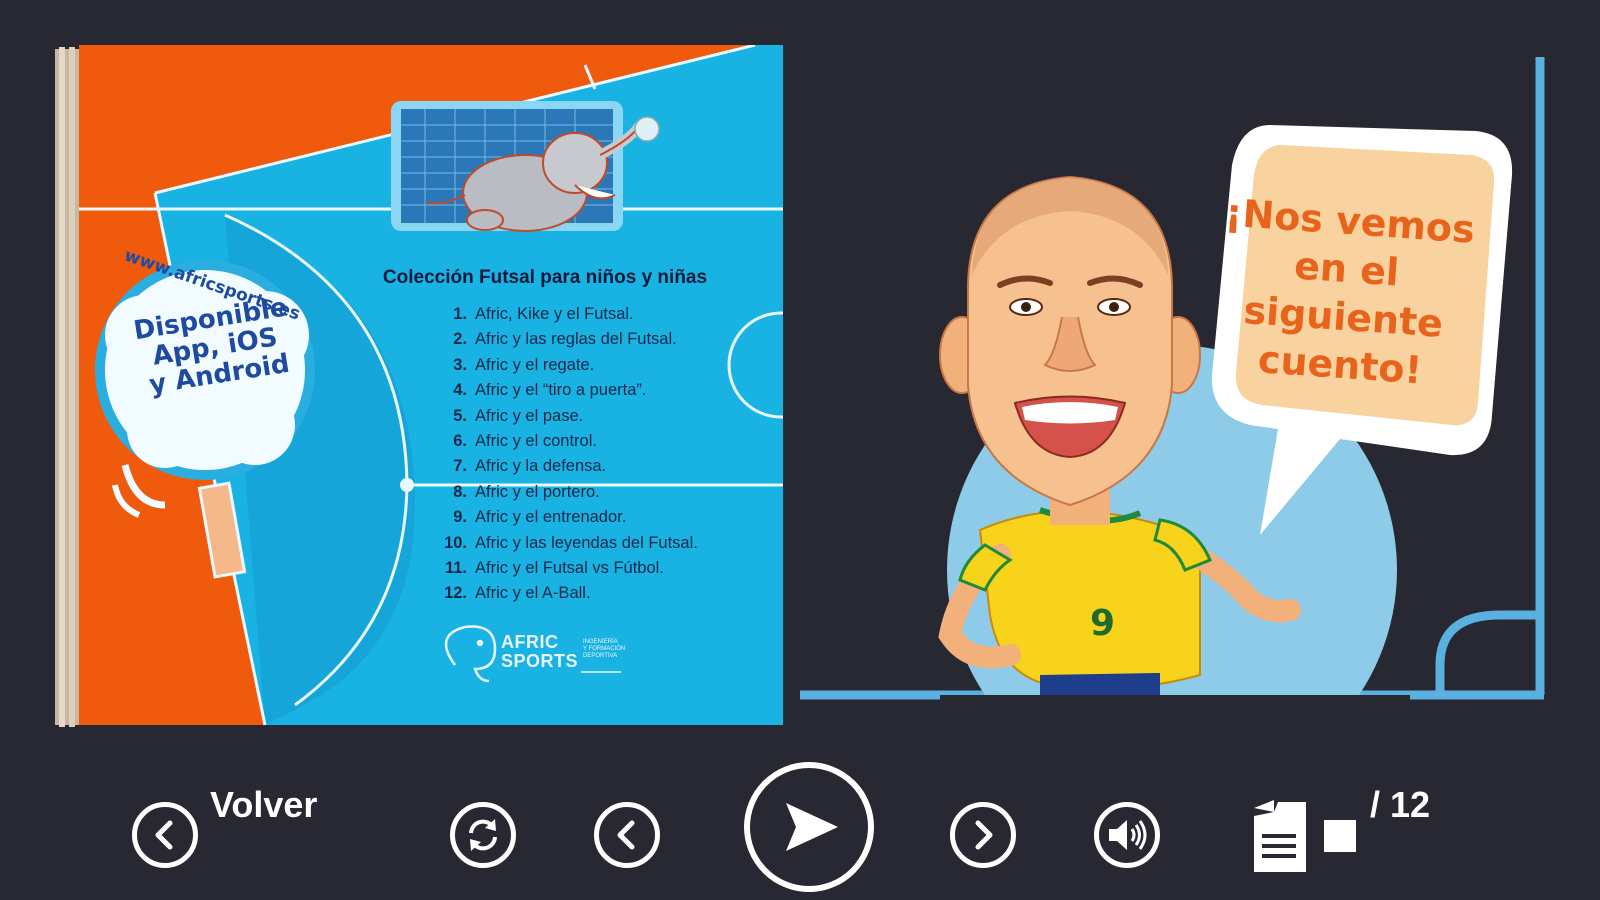 The height and width of the screenshot is (900, 1600). I want to click on jersey-number: 9, so click(1102, 623).